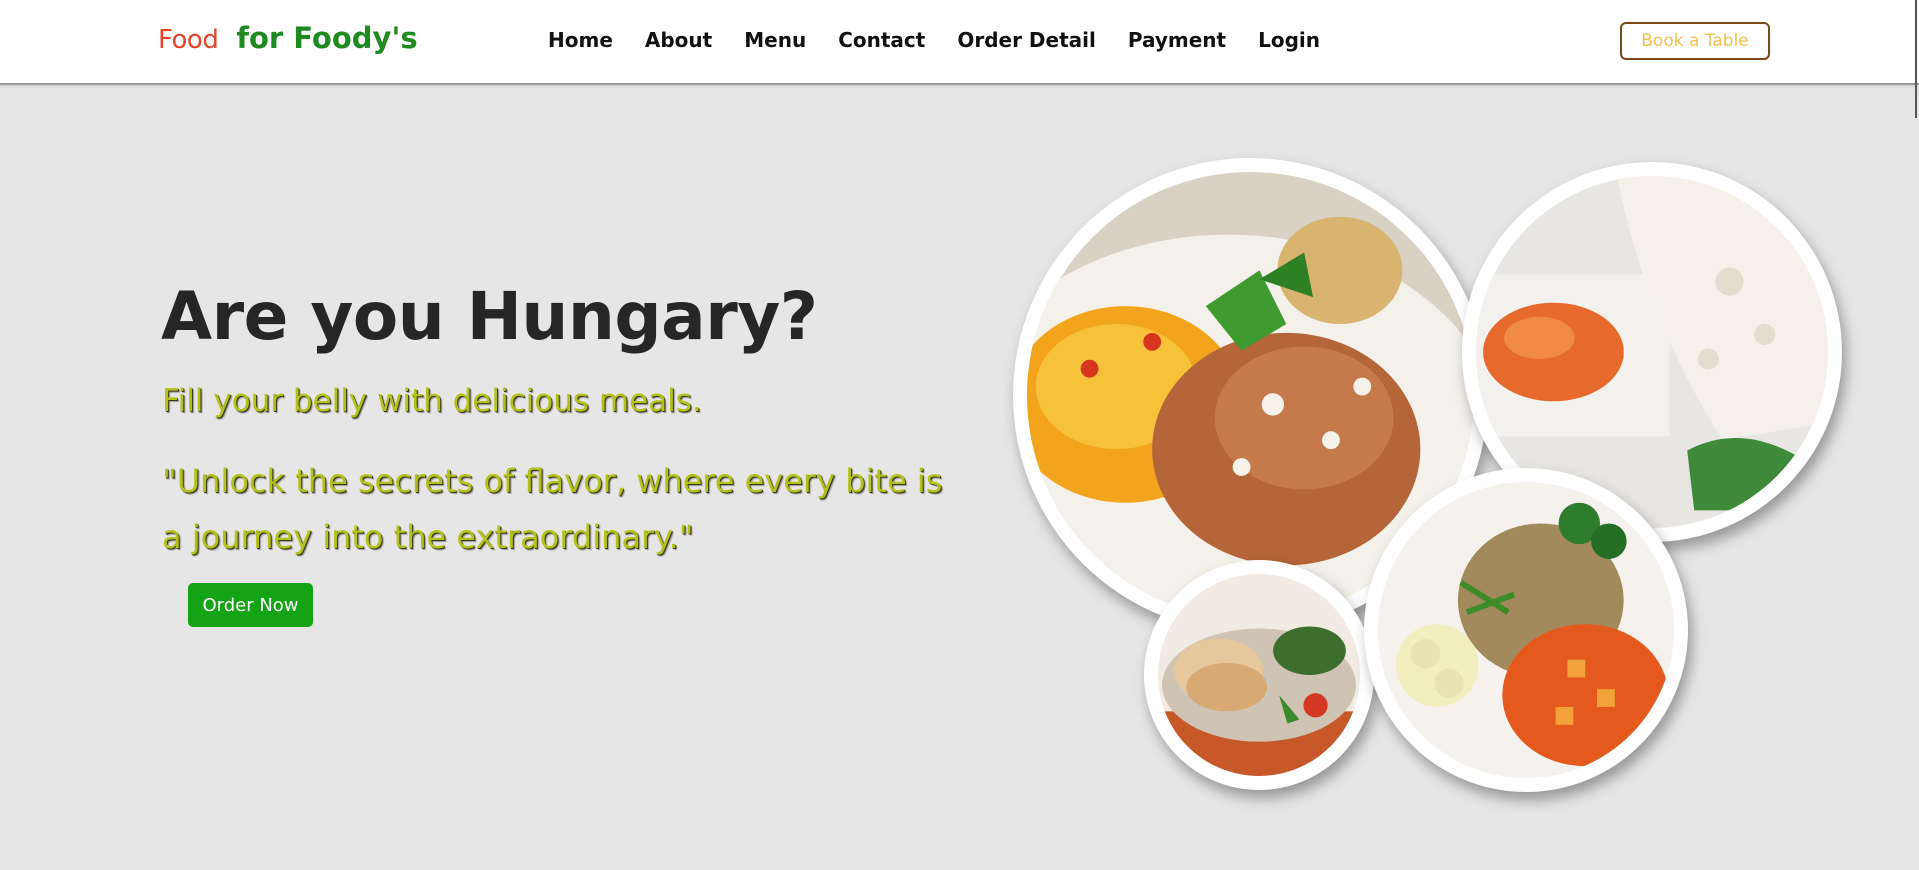 This screenshot has width=1919, height=870. I want to click on hero-subtitle: Fill your belly with delicious meals., so click(432, 401).